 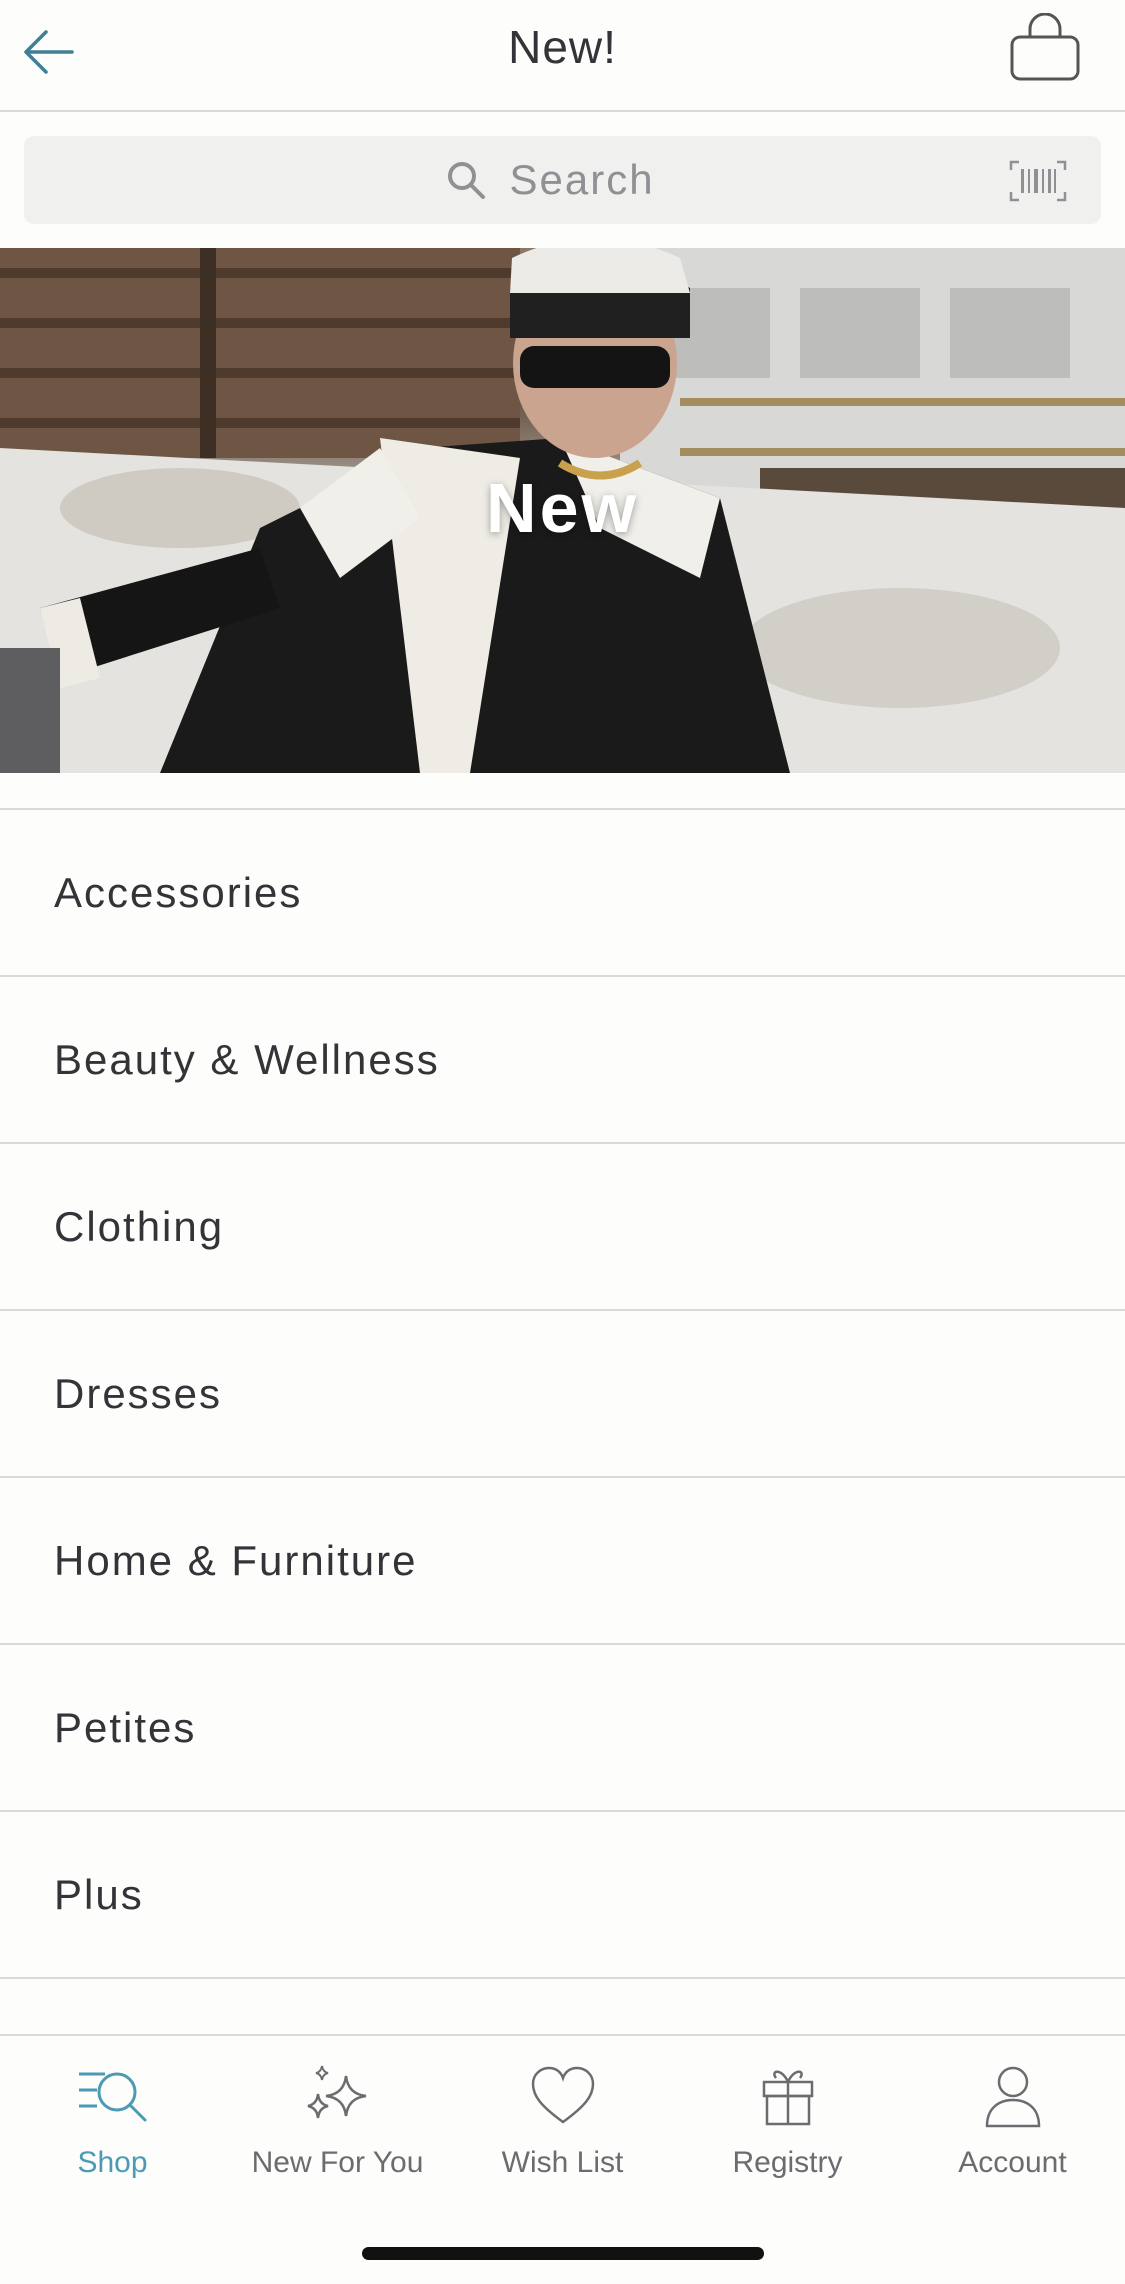 I want to click on shopping-bag-icon, so click(x=1045, y=47).